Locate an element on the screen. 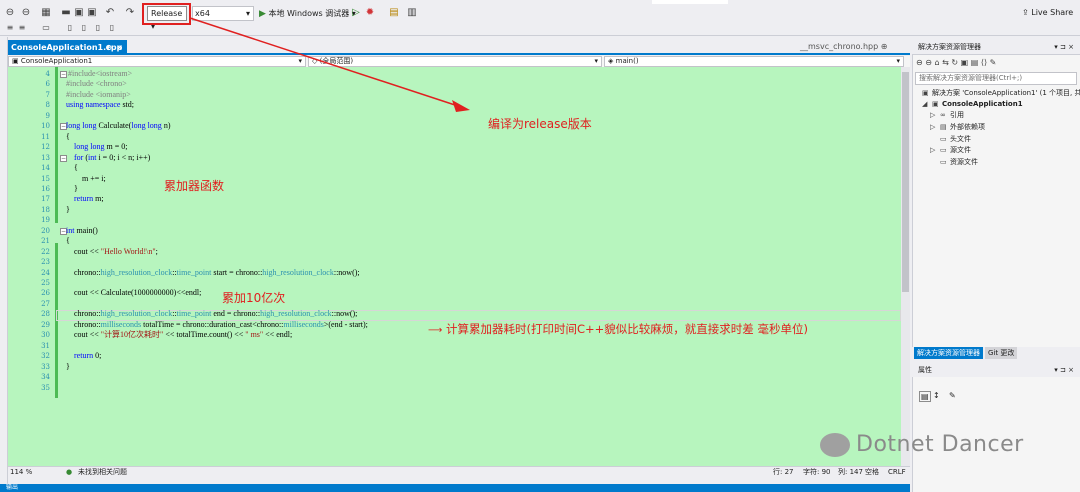  whitespace-indicator: 空格 is located at coordinates (872, 472).